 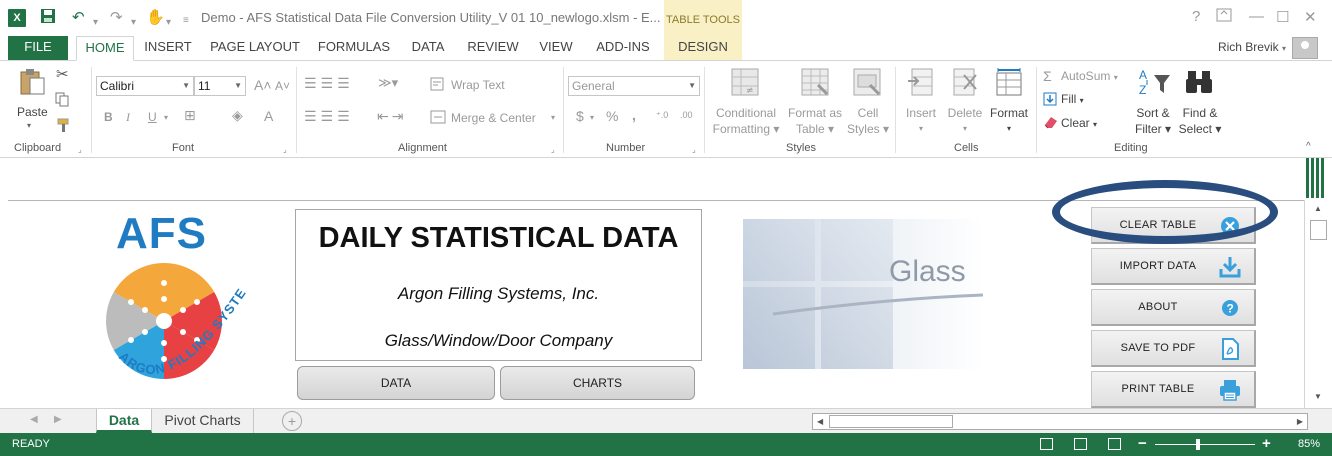 I want to click on format-as-table-button: Format as Table ▾, so click(x=815, y=121).